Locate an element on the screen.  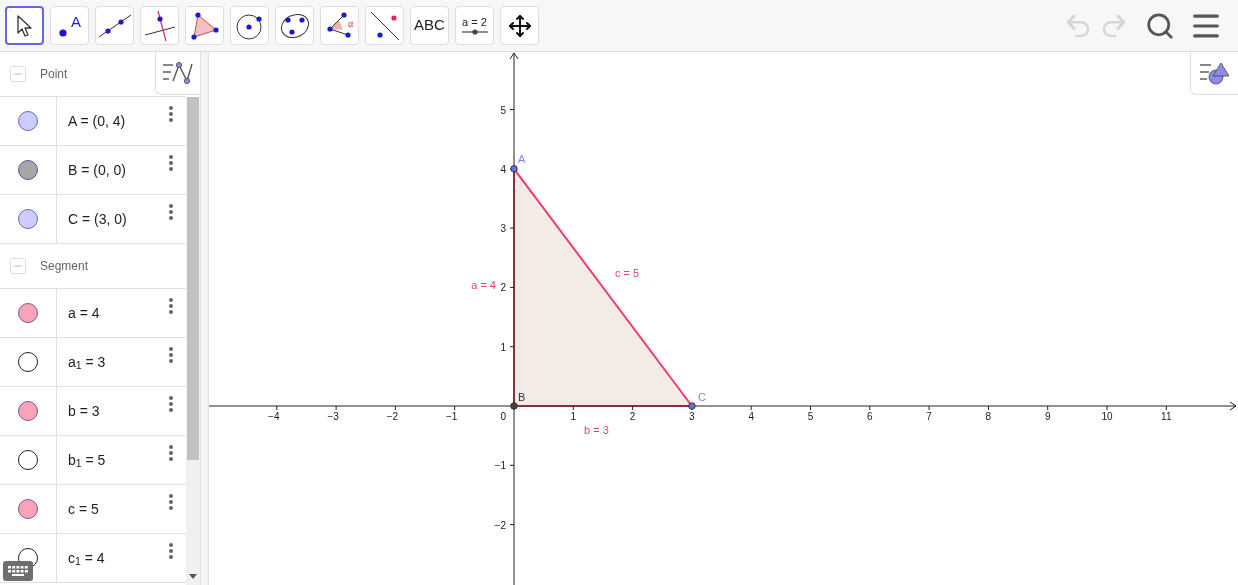
point-label: B is located at coordinates (522, 397).